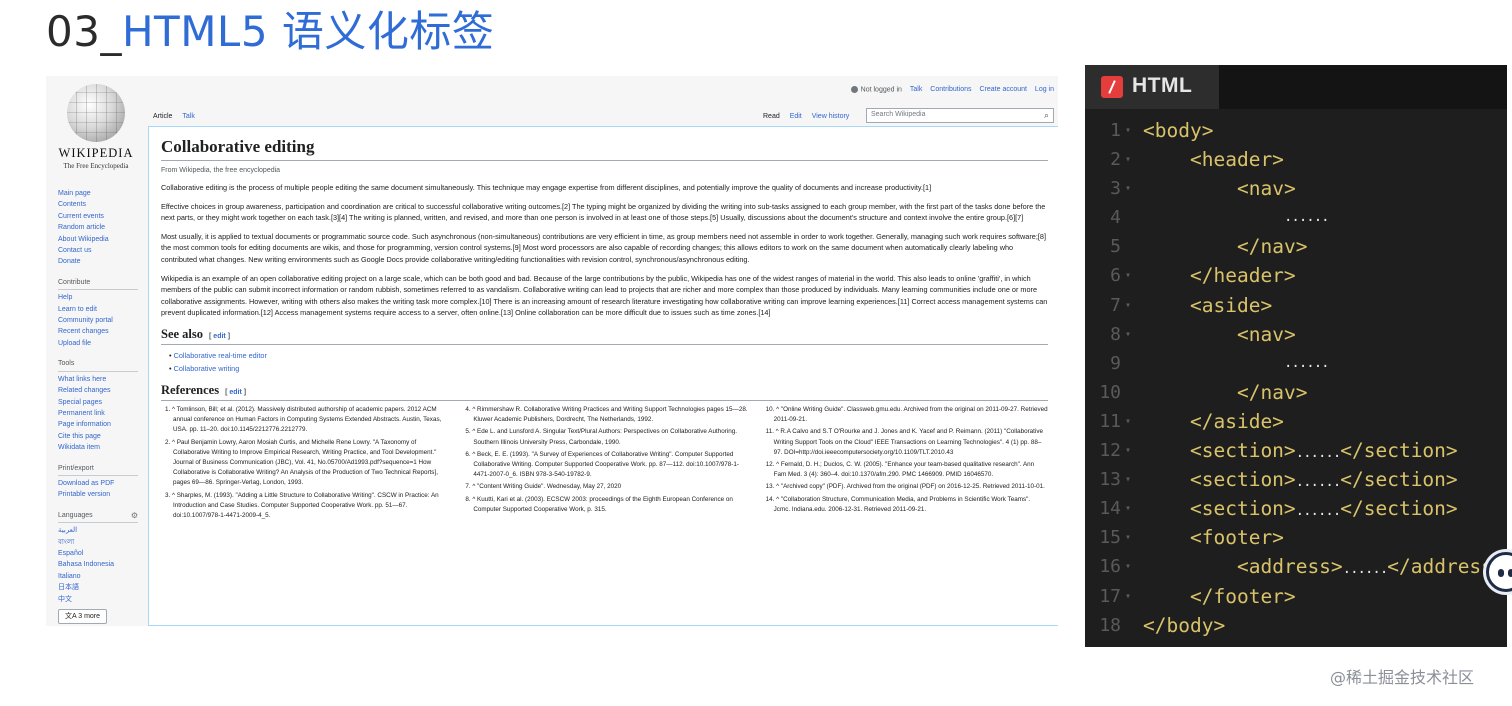 Image resolution: width=1512 pixels, height=706 pixels. I want to click on view-tabs: Read Edit View history, so click(807, 118).